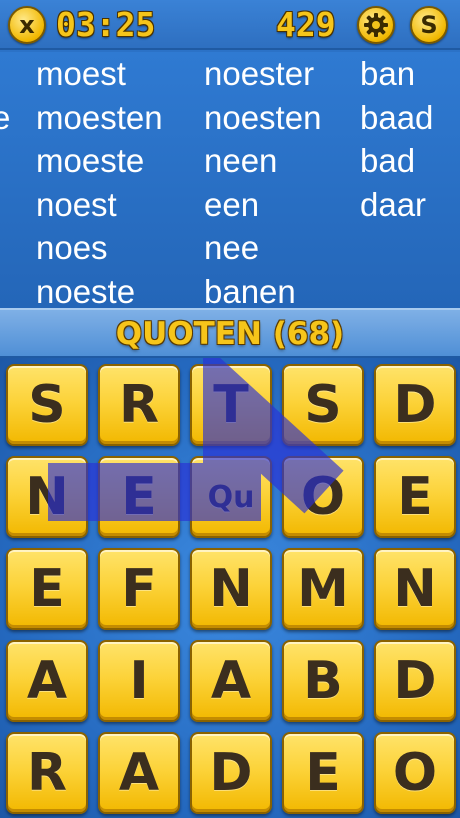  I want to click on letter-tile: Qu, so click(231, 497).